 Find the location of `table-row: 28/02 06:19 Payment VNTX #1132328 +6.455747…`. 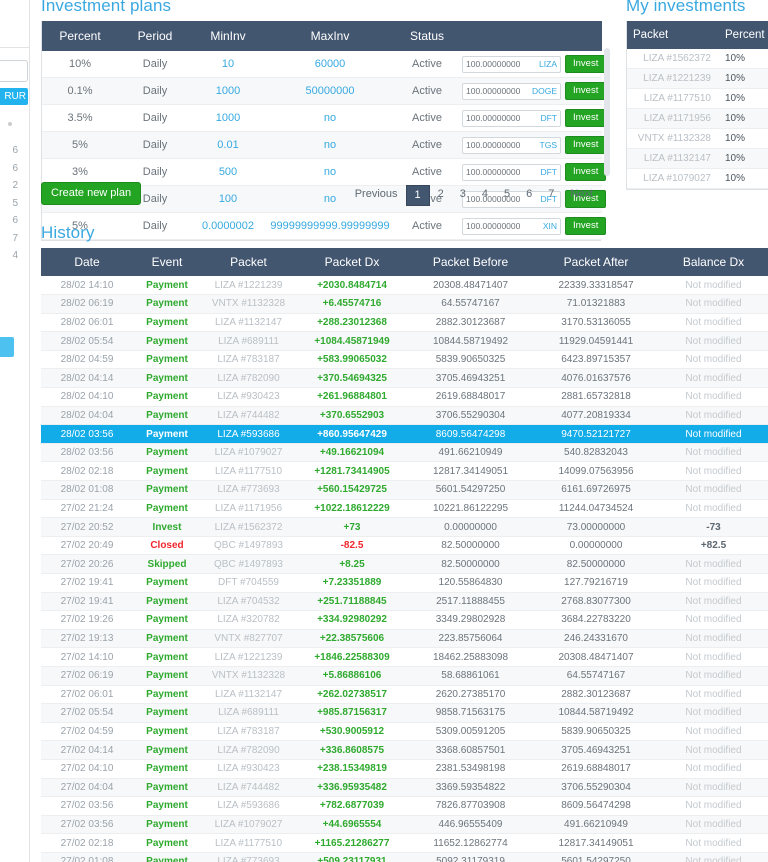

table-row: 28/02 06:19 Payment VNTX #1132328 +6.455747… is located at coordinates (404, 304).